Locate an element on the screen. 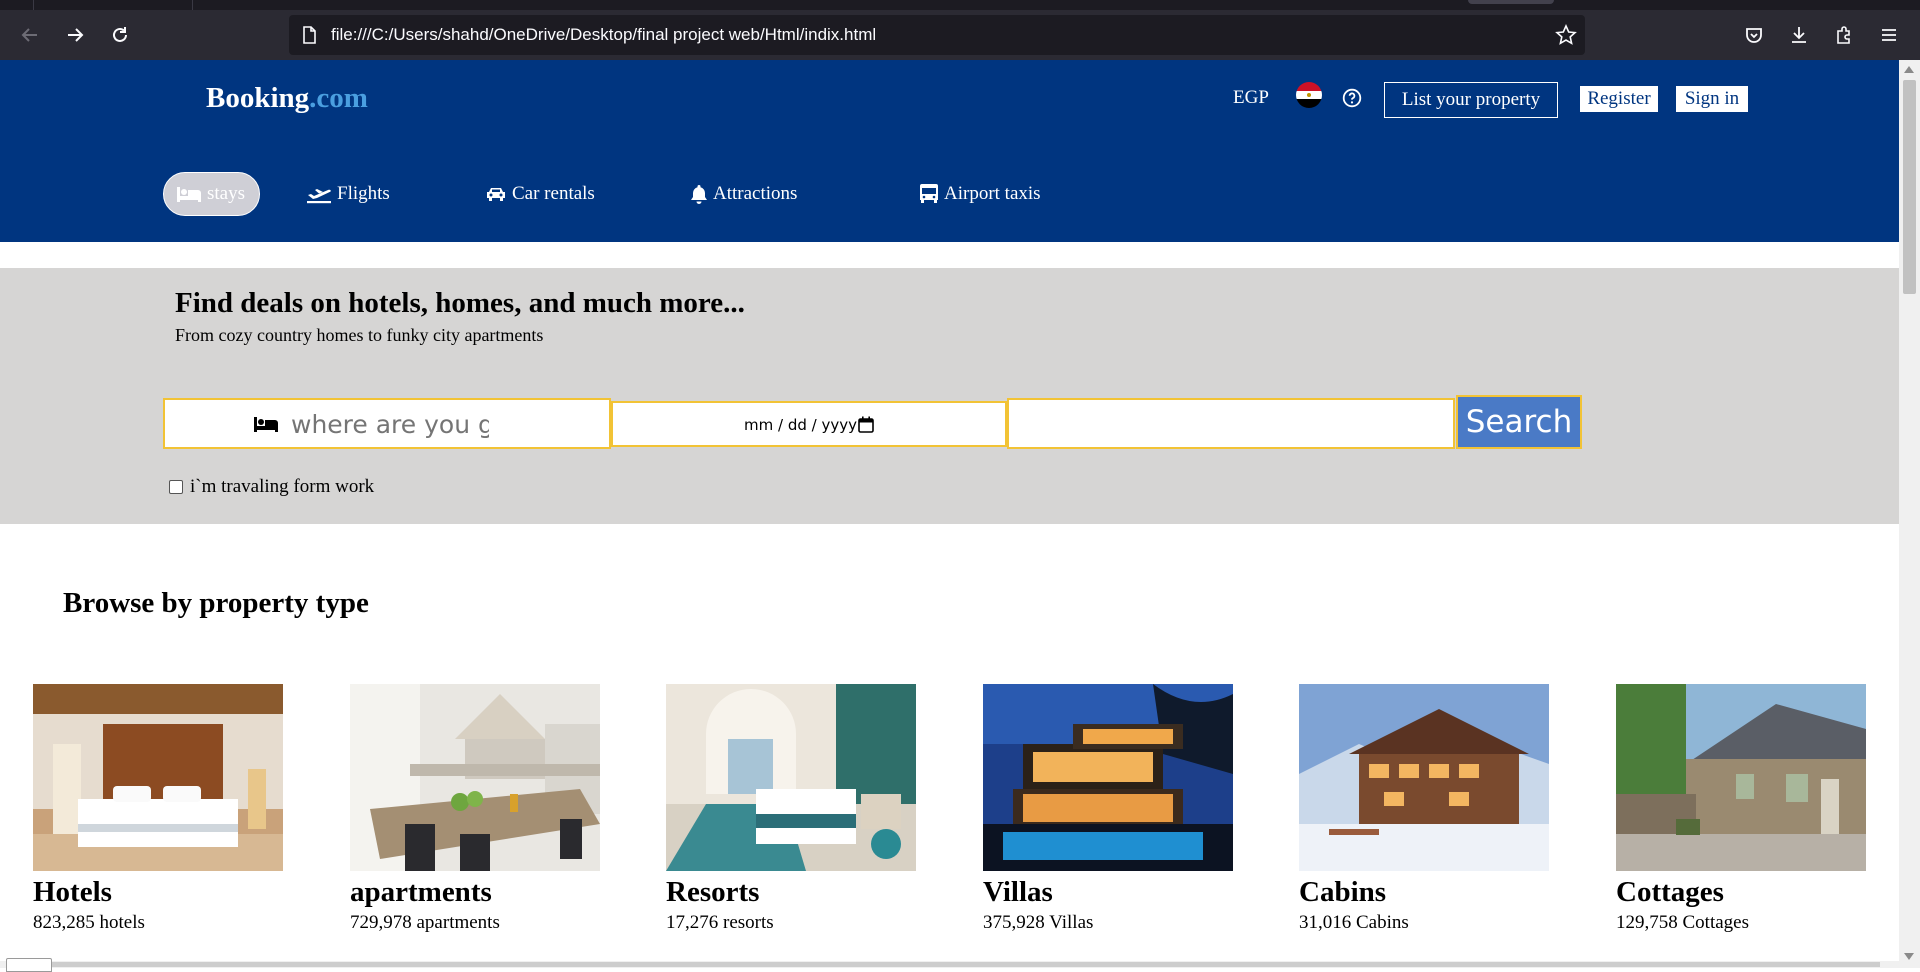 This screenshot has width=1920, height=972. hamburger-menu-icon is located at coordinates (1889, 35).